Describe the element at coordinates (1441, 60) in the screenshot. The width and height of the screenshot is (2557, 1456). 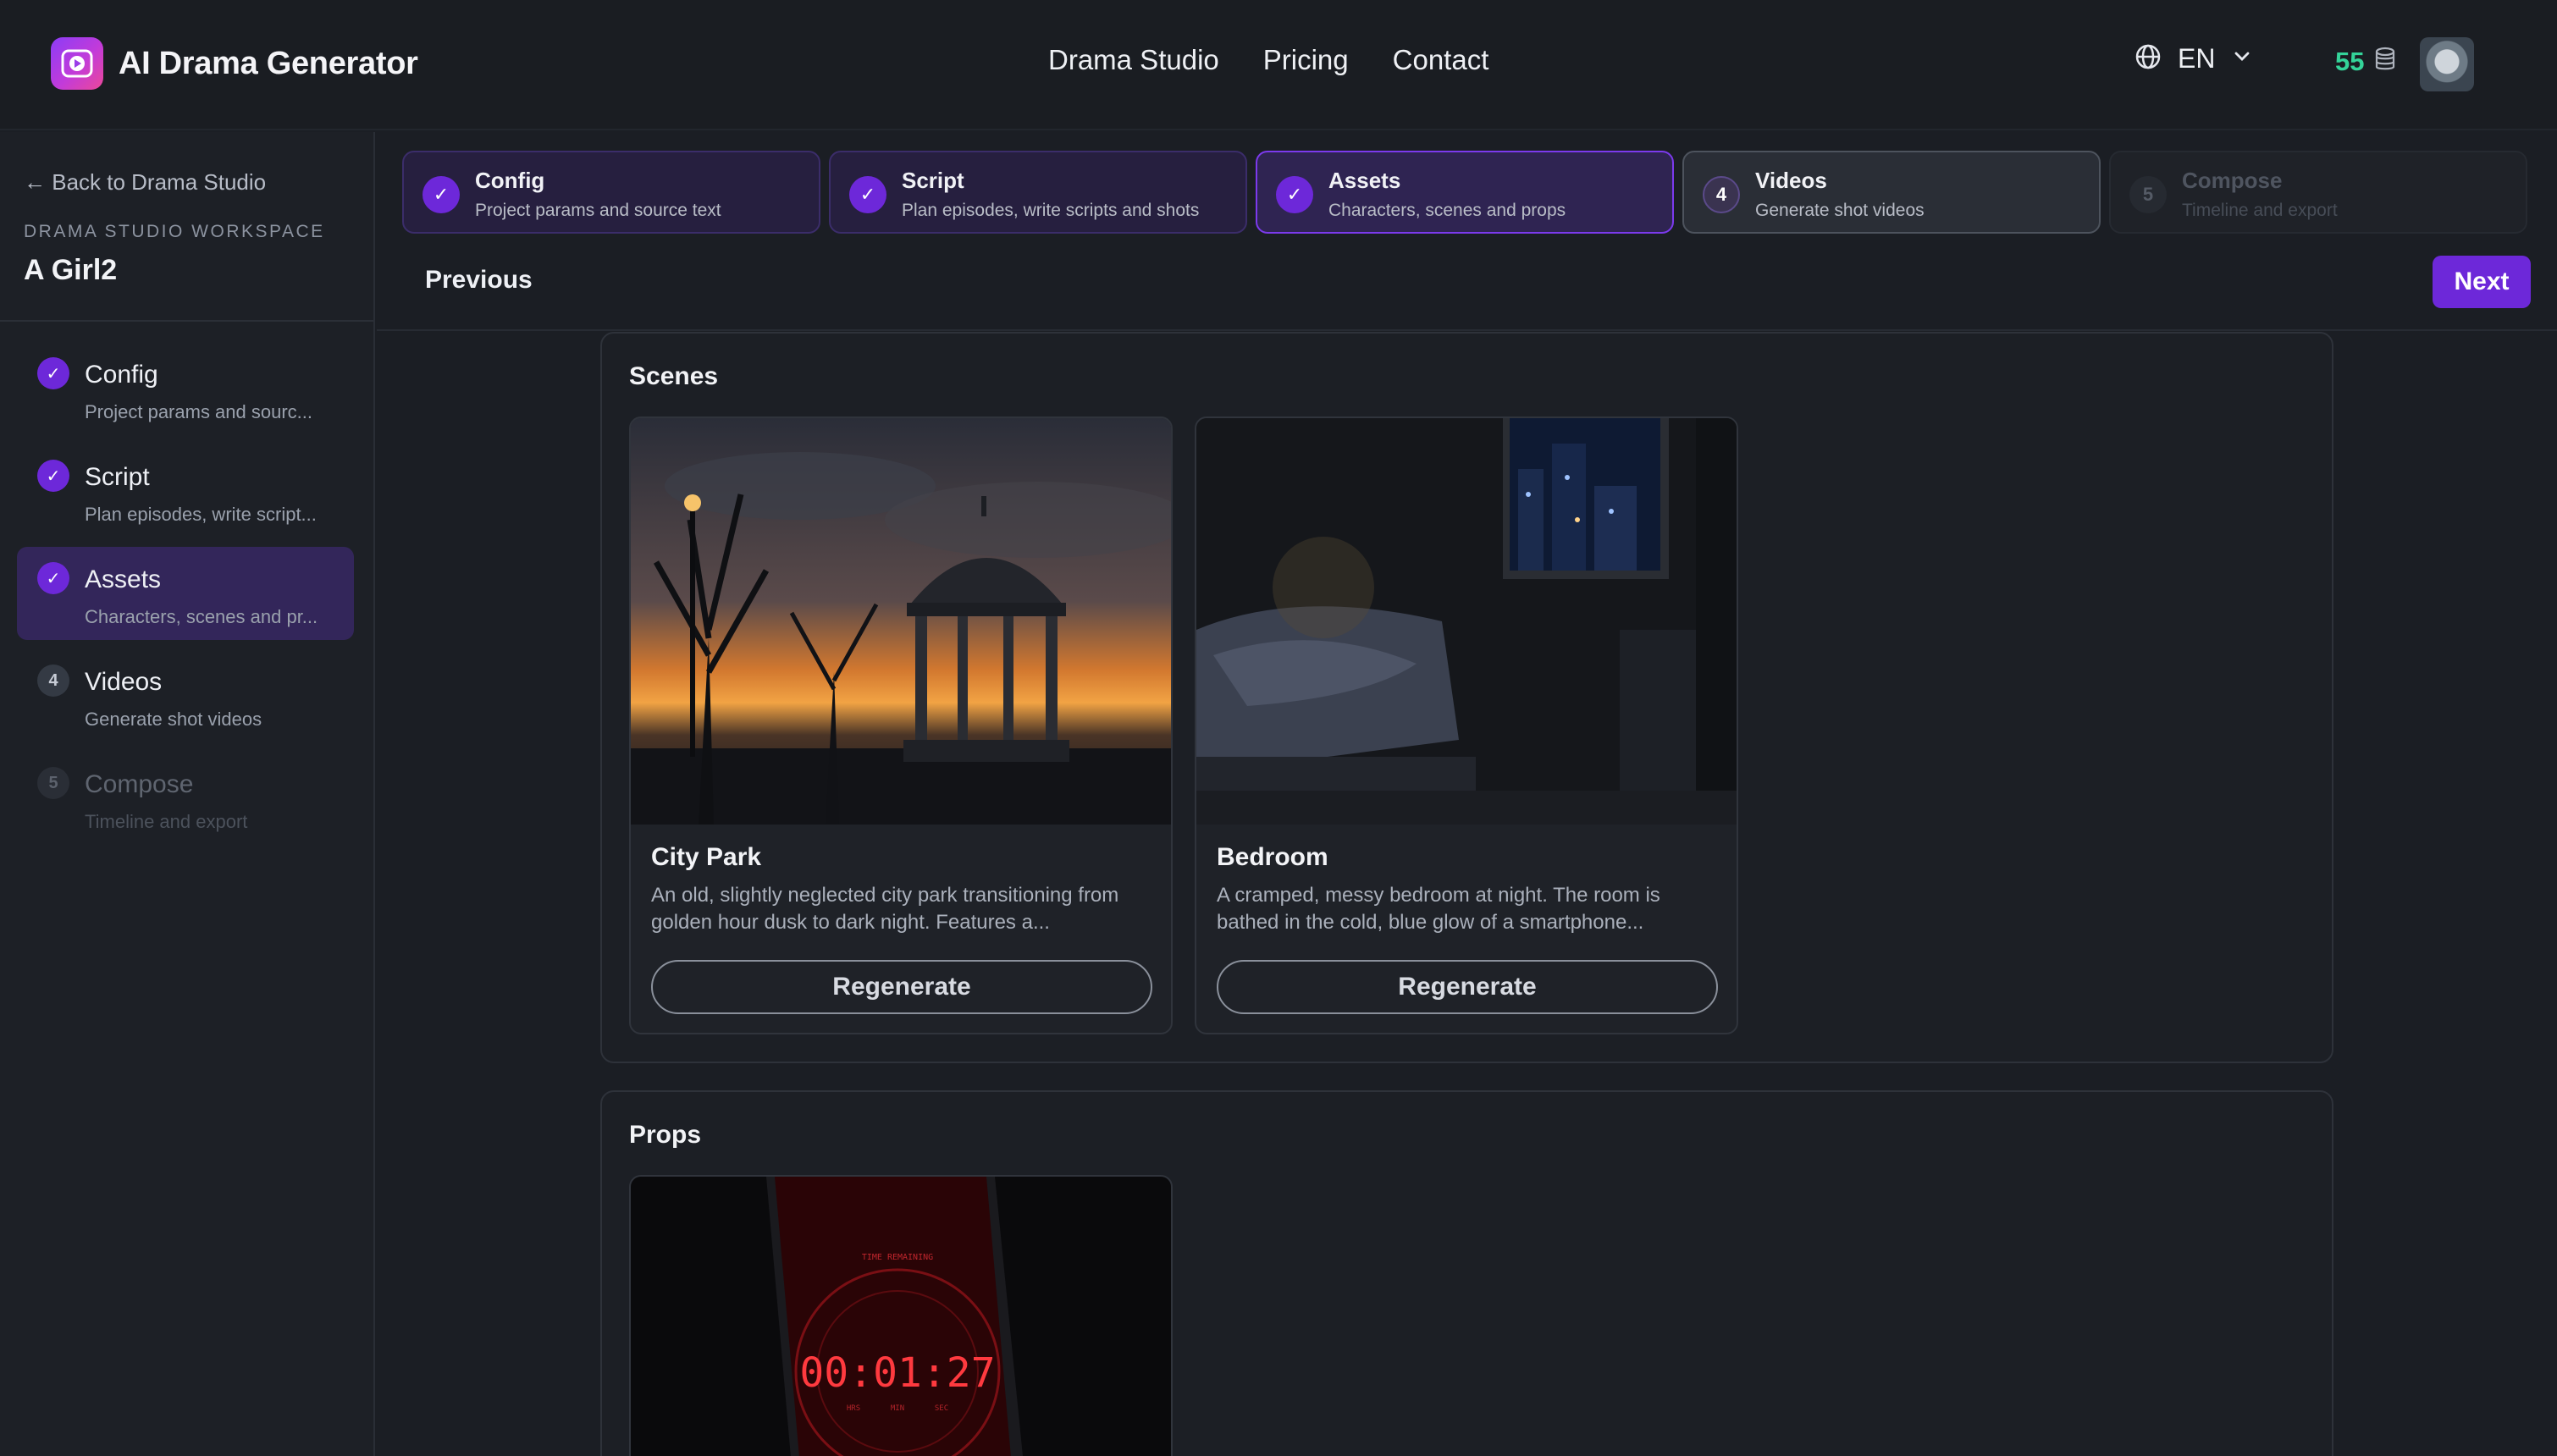
I see `nav-contact: Contact` at that location.